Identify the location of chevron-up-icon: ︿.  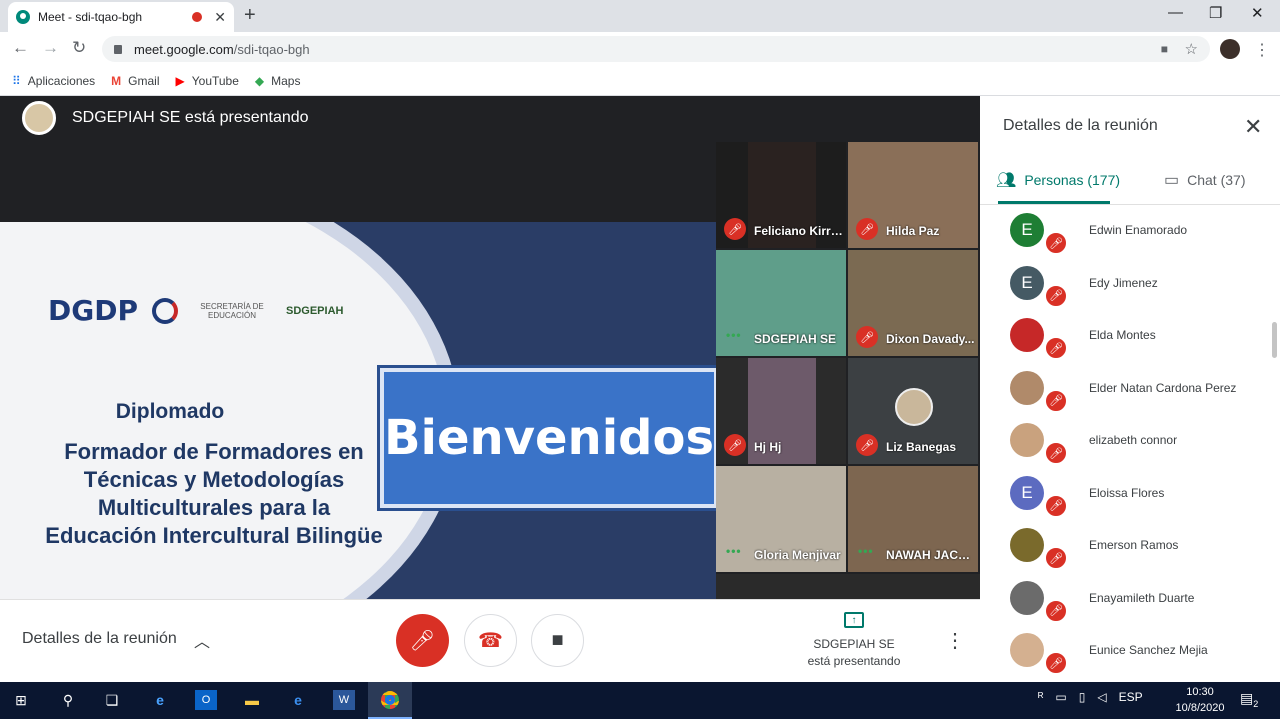
(202, 640).